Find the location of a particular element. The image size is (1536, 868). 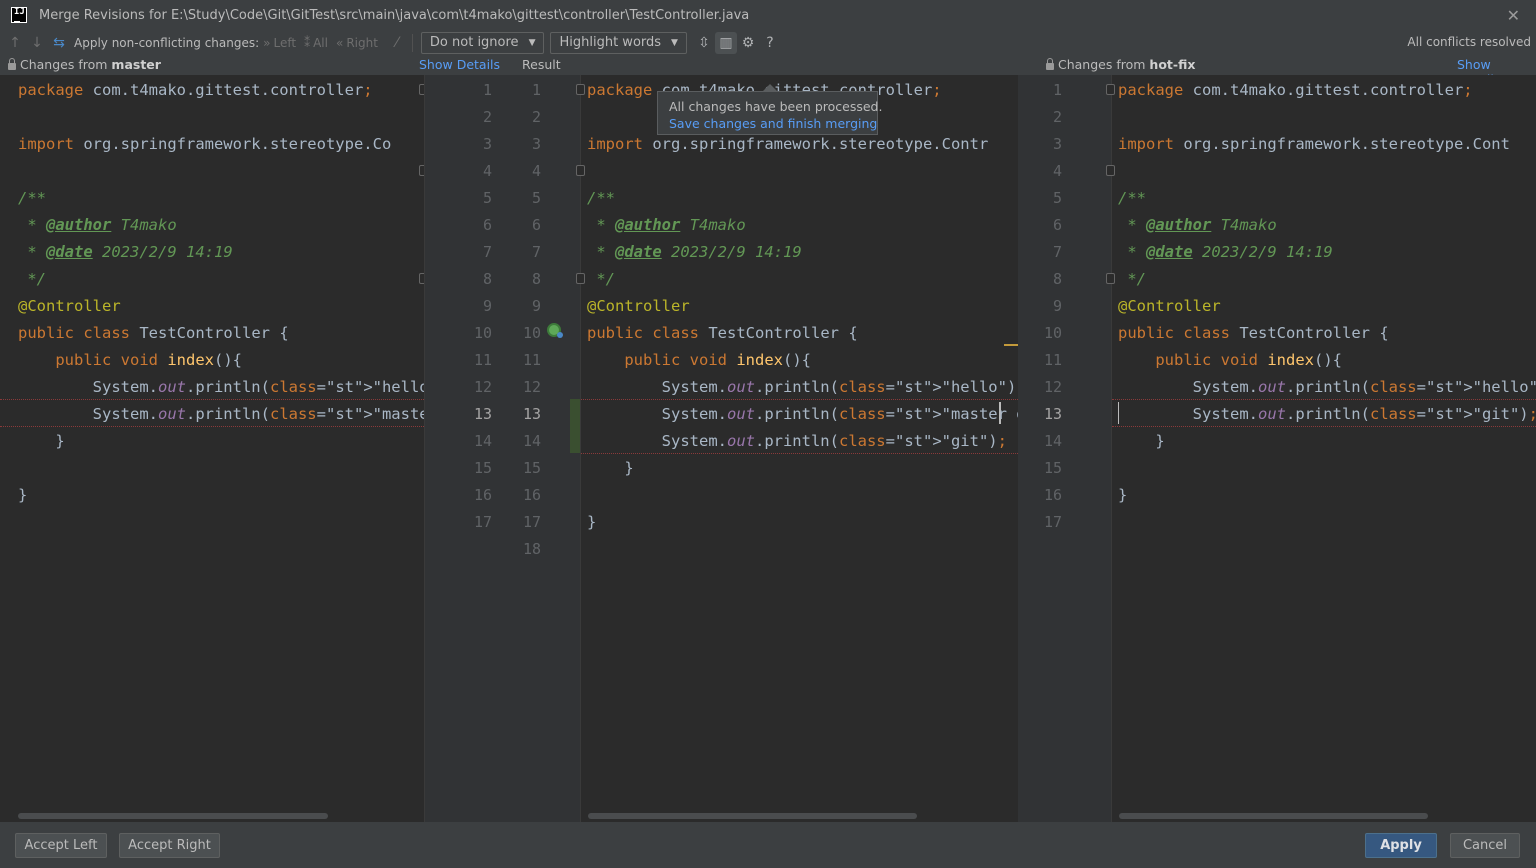

lock-icon is located at coordinates (12, 64).